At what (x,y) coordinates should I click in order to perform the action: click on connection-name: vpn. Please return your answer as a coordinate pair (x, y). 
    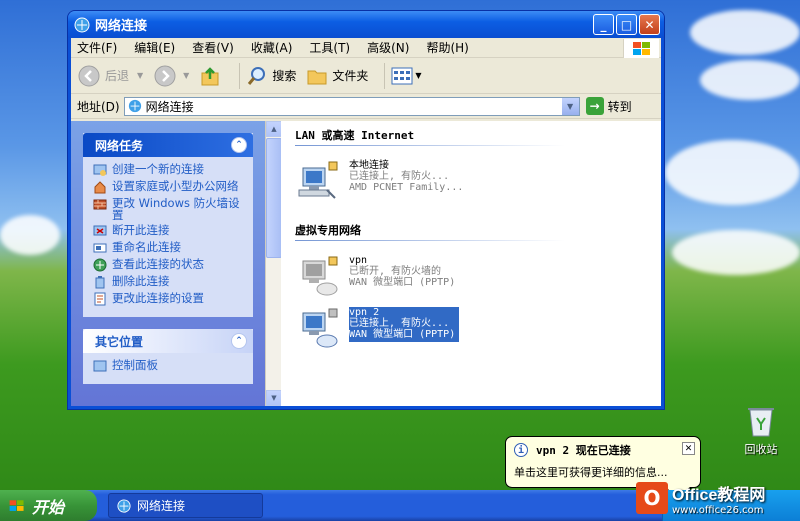
    Looking at the image, I should click on (358, 260).